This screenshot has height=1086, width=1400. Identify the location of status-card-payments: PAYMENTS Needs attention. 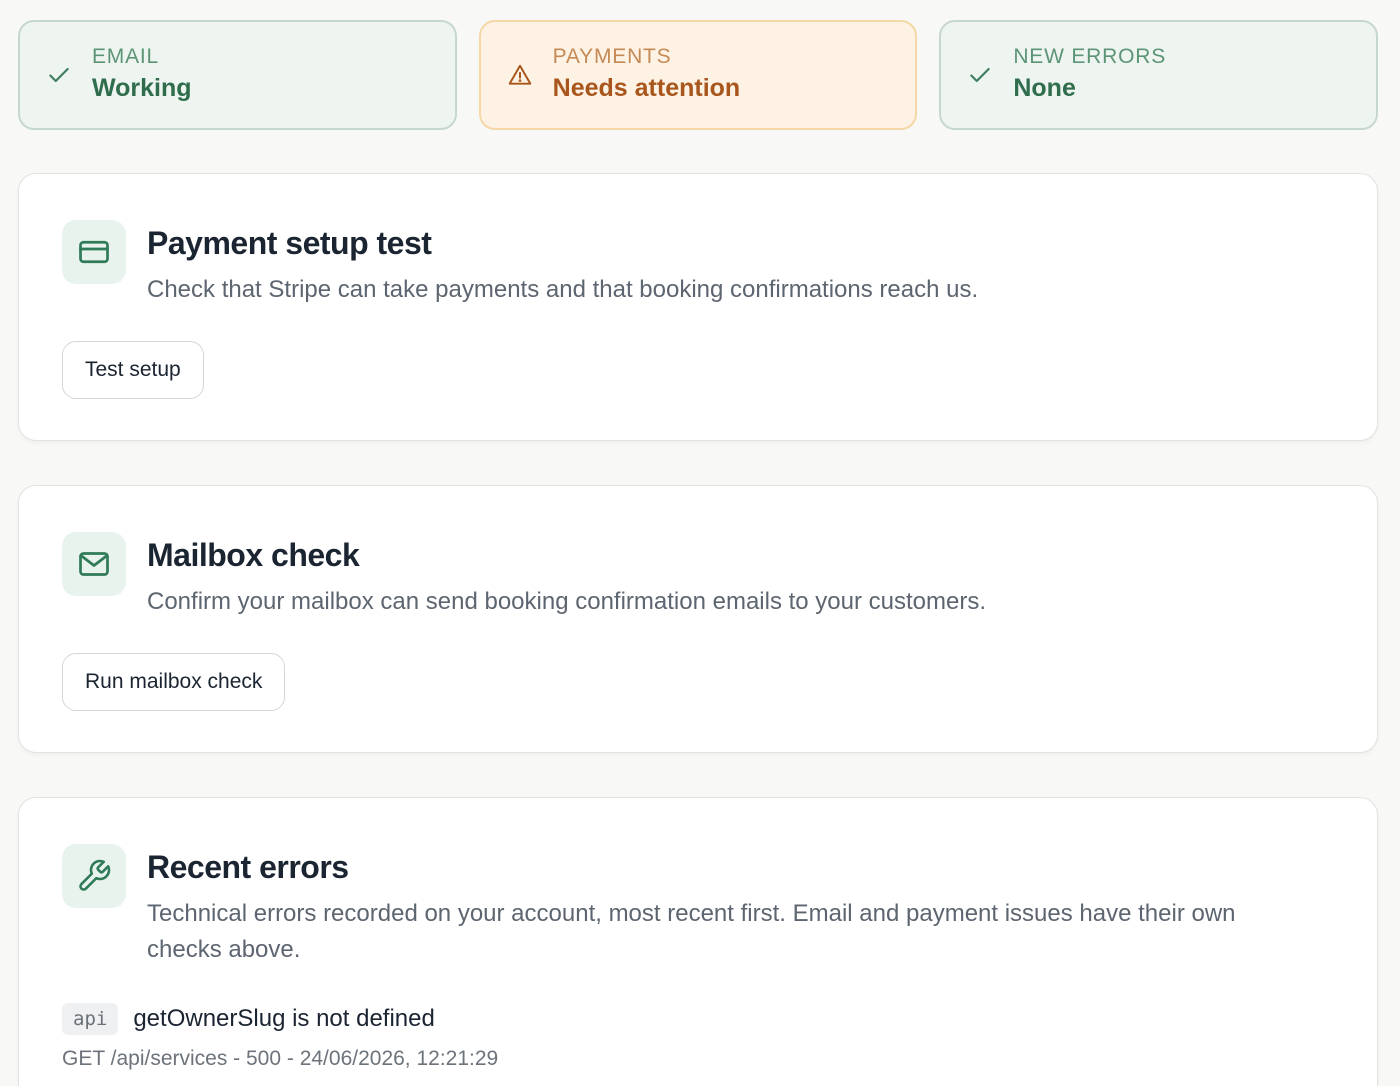
(698, 75).